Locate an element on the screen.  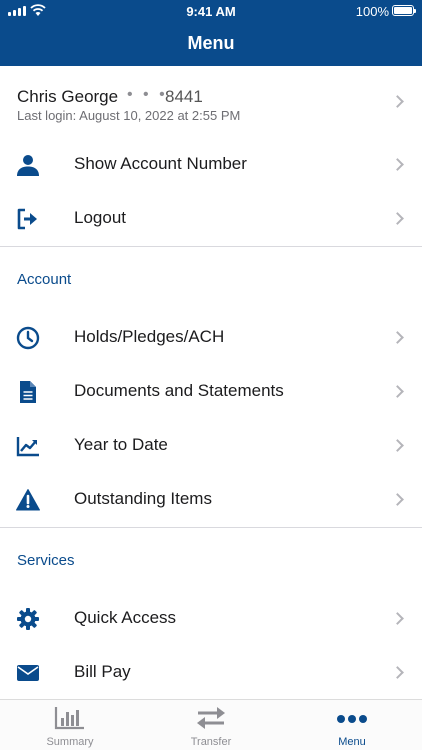
account-suffix: 8441 is located at coordinates (184, 96).